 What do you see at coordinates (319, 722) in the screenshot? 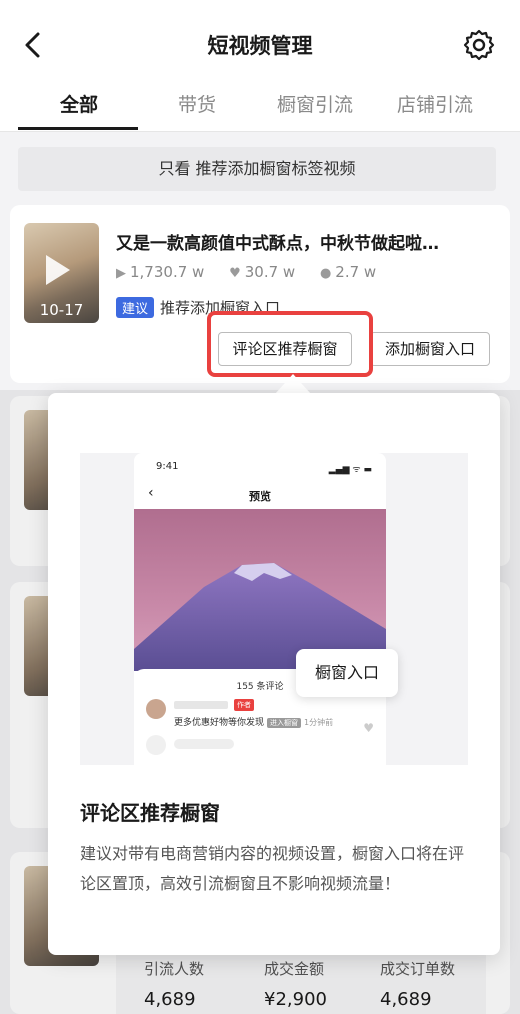
I see `preview-time-ago: 1分钟前` at bounding box center [319, 722].